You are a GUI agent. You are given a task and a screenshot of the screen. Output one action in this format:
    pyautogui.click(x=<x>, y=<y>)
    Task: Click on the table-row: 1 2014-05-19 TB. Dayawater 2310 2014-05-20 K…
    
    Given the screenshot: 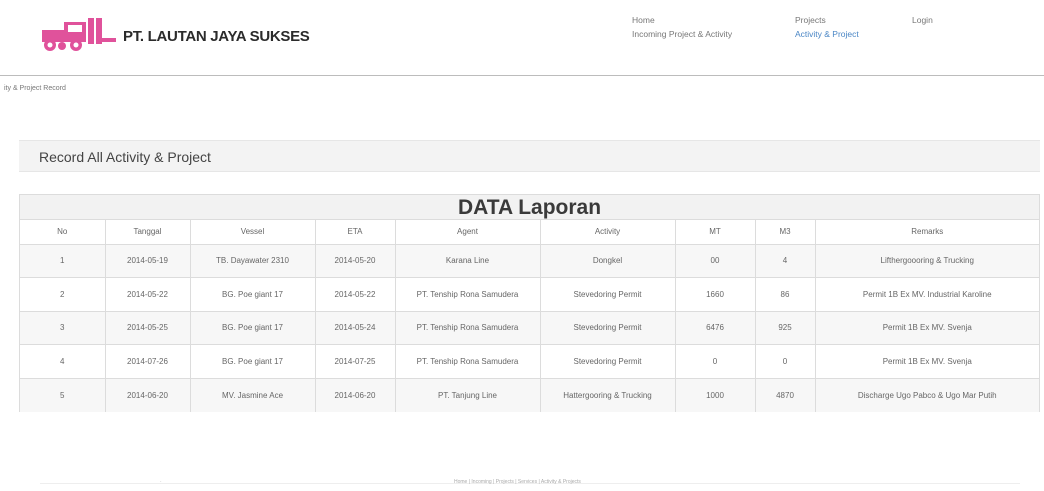 What is the action you would take?
    pyautogui.click(x=529, y=261)
    